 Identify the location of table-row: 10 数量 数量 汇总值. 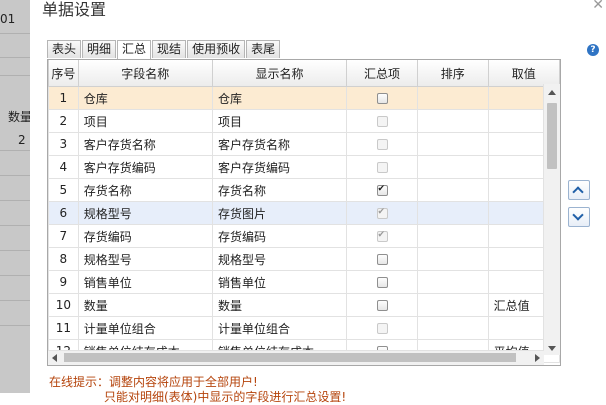
(304, 305).